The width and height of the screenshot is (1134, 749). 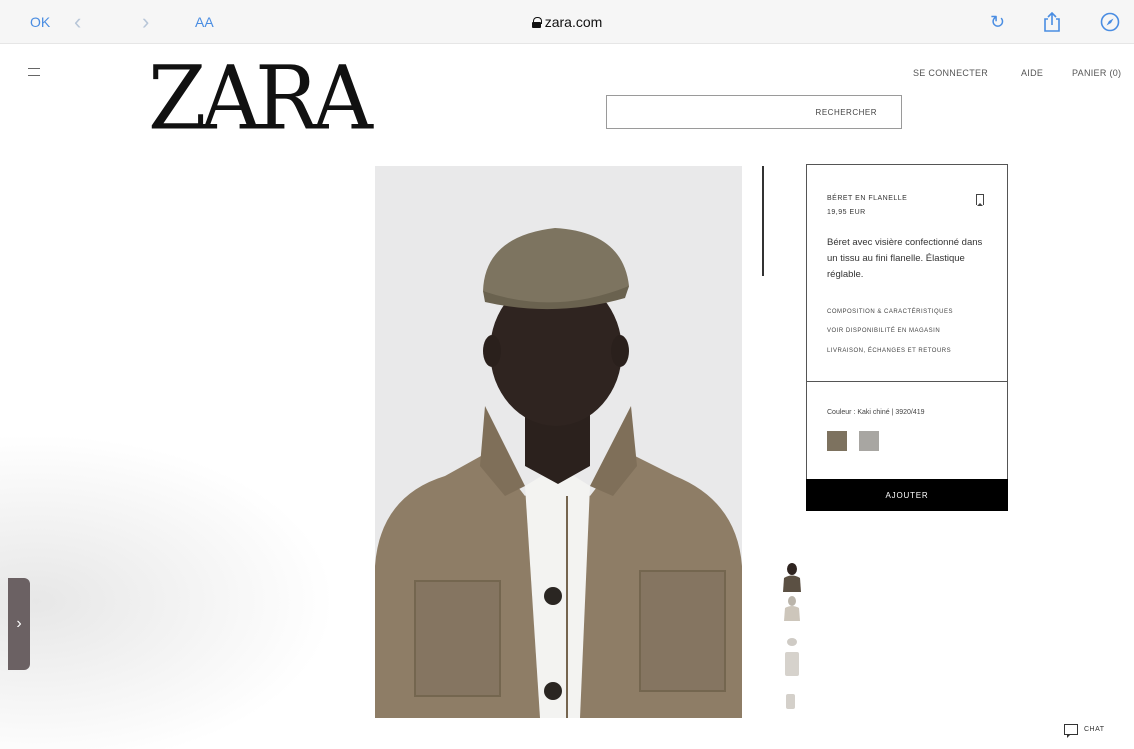 I want to click on image-scroll-indicator, so click(x=763, y=221).